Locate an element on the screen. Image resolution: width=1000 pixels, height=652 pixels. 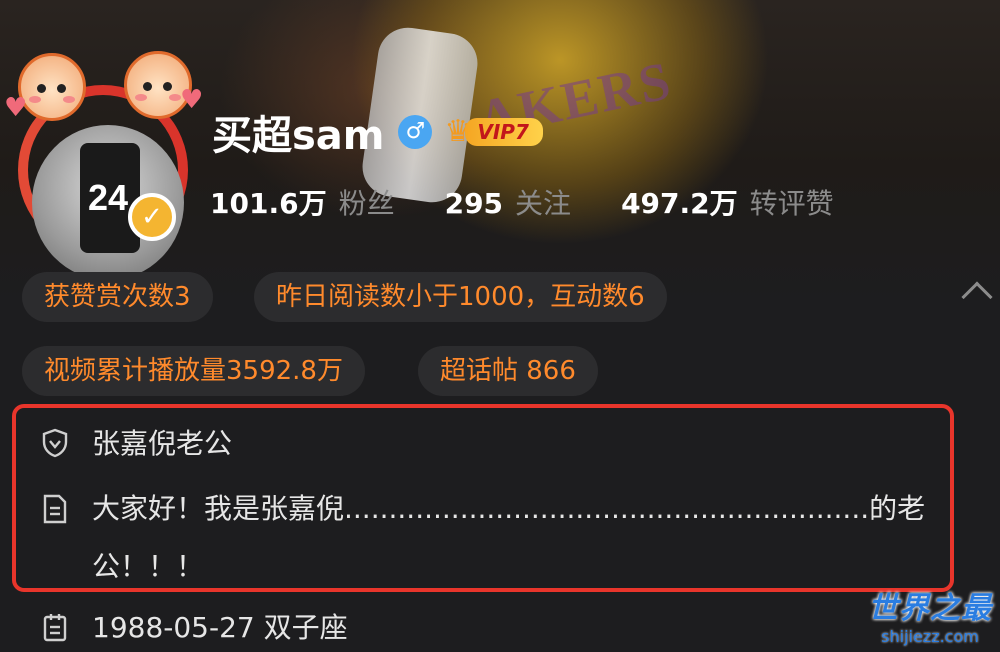
profile-stats: 101.6万 粉丝 295 关注 497.2万 转评赞 is located at coordinates (547, 202).